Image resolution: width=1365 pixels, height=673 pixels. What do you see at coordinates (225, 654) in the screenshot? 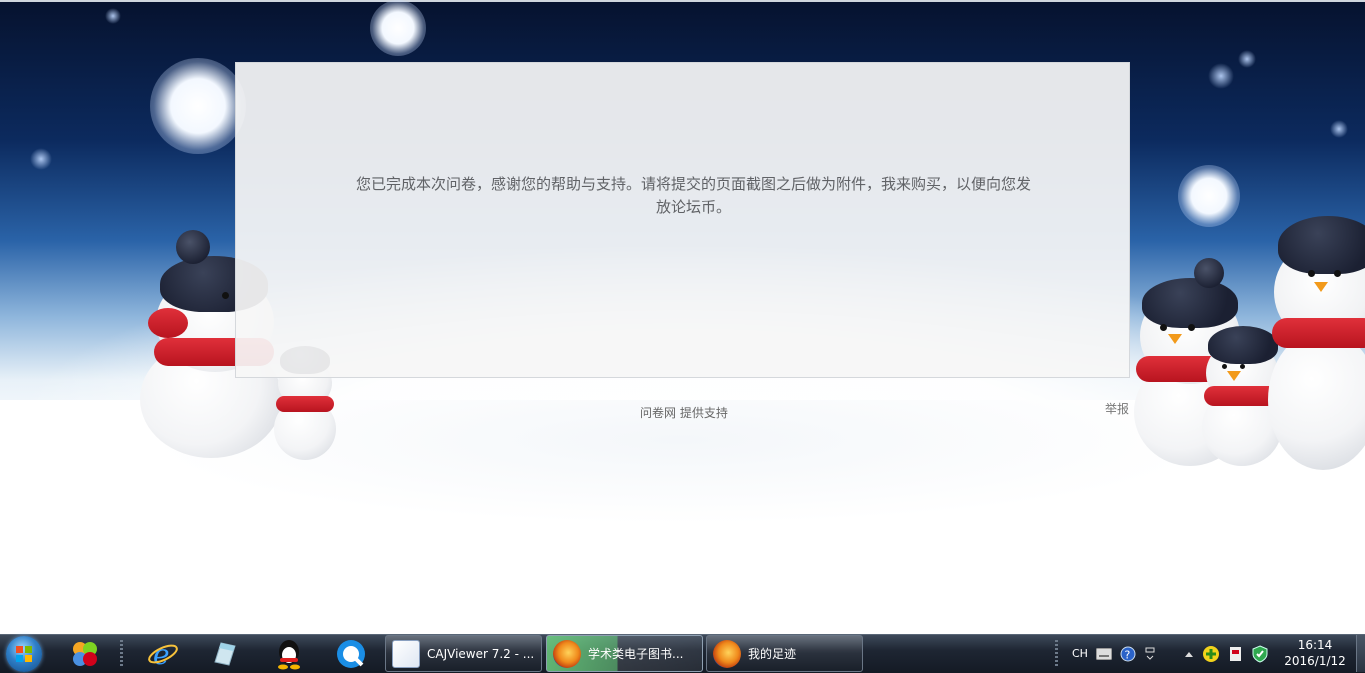
I see `notes-icon` at bounding box center [225, 654].